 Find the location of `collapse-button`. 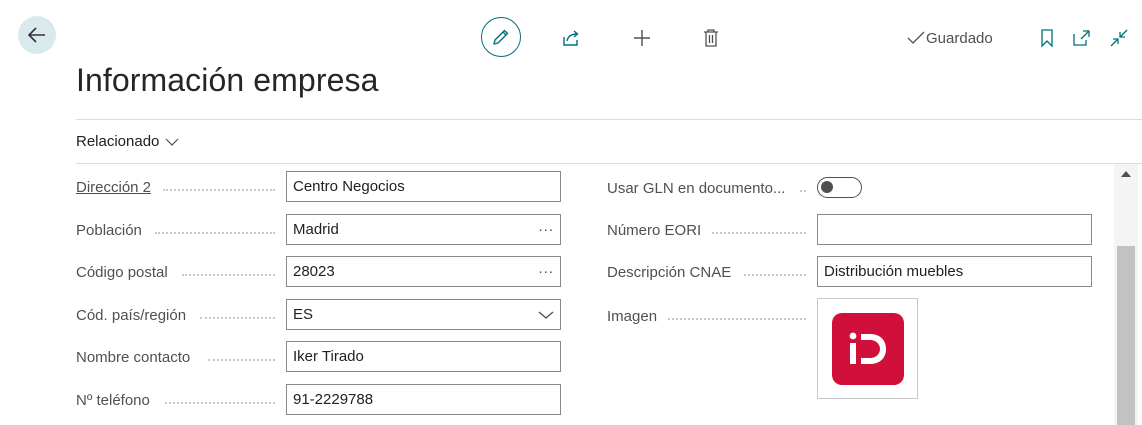

collapse-button is located at coordinates (1119, 38).